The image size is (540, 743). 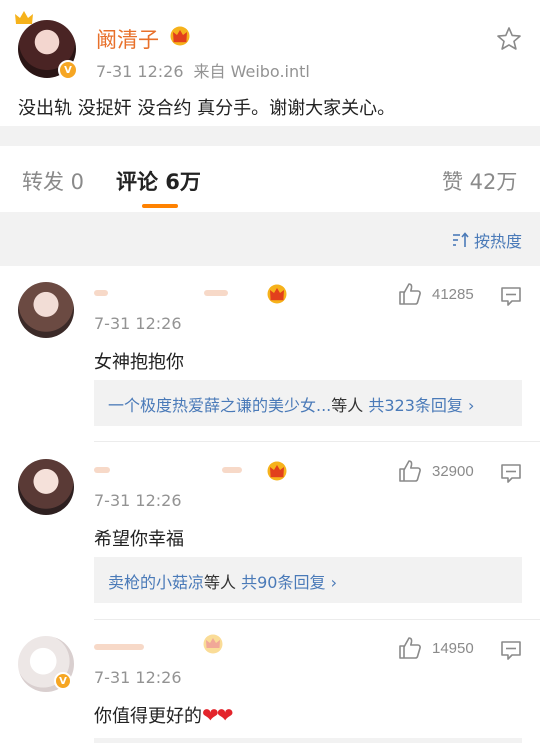 What do you see at coordinates (139, 362) in the screenshot?
I see `comment-text: 女神抱抱你` at bounding box center [139, 362].